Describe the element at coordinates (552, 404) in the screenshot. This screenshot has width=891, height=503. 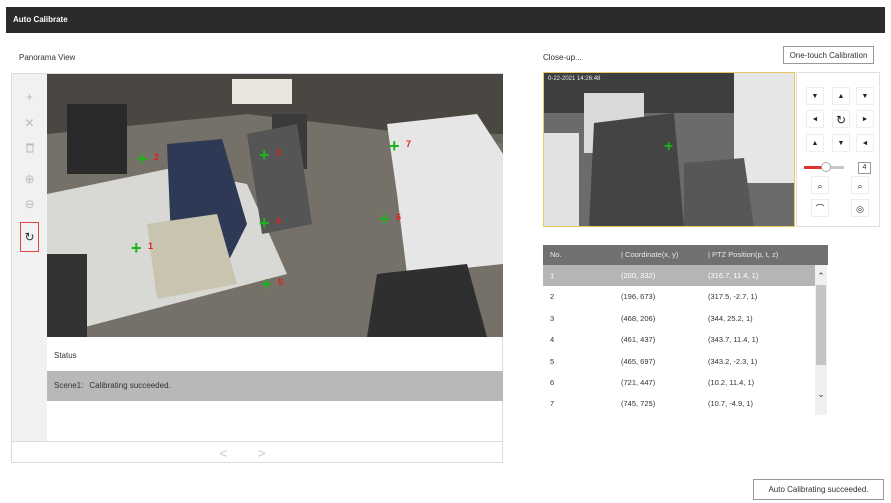
I see `cell-no: 7` at that location.